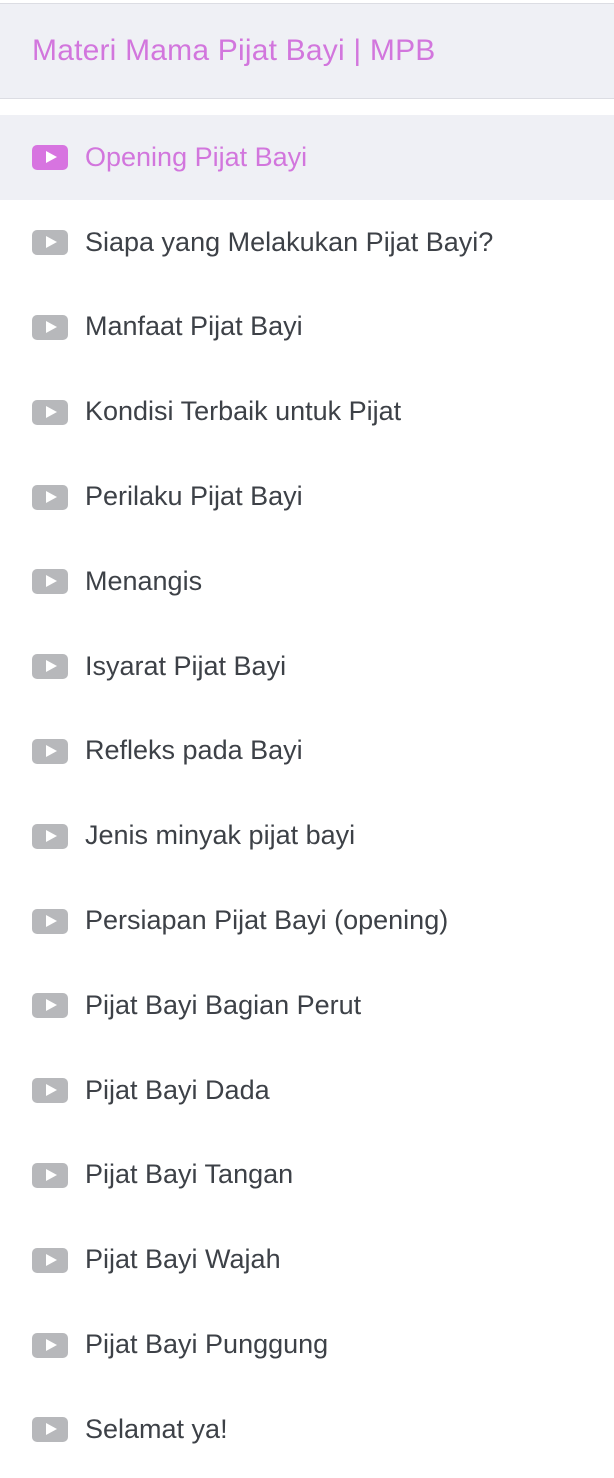  What do you see at coordinates (307, 1090) in the screenshot?
I see `lesson-item: Pijat Bayi Dada` at bounding box center [307, 1090].